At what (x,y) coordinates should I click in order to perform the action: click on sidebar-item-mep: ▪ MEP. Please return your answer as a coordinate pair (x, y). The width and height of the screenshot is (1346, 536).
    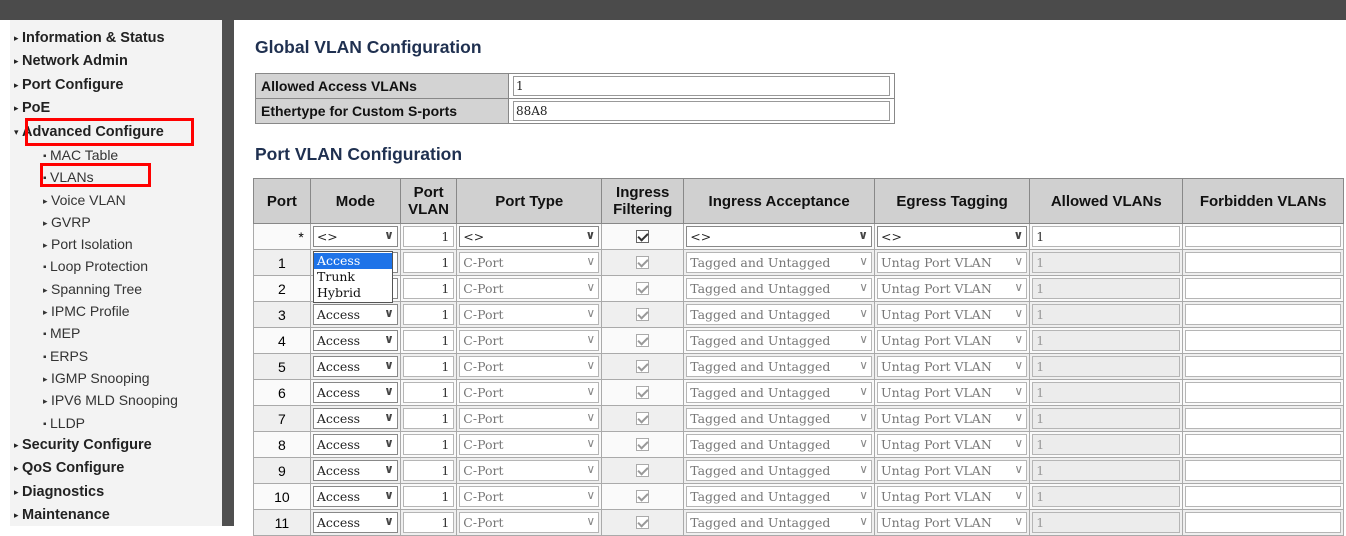
    Looking at the image, I should click on (116, 333).